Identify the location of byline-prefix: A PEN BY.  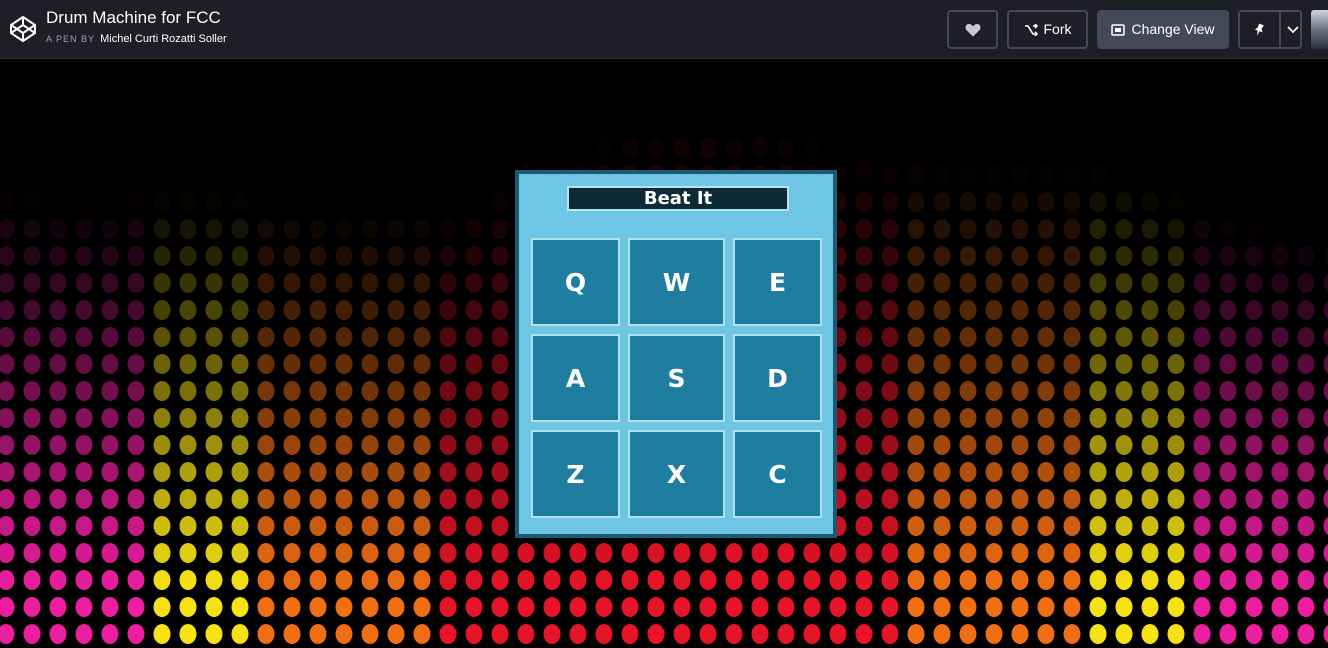
(71, 39).